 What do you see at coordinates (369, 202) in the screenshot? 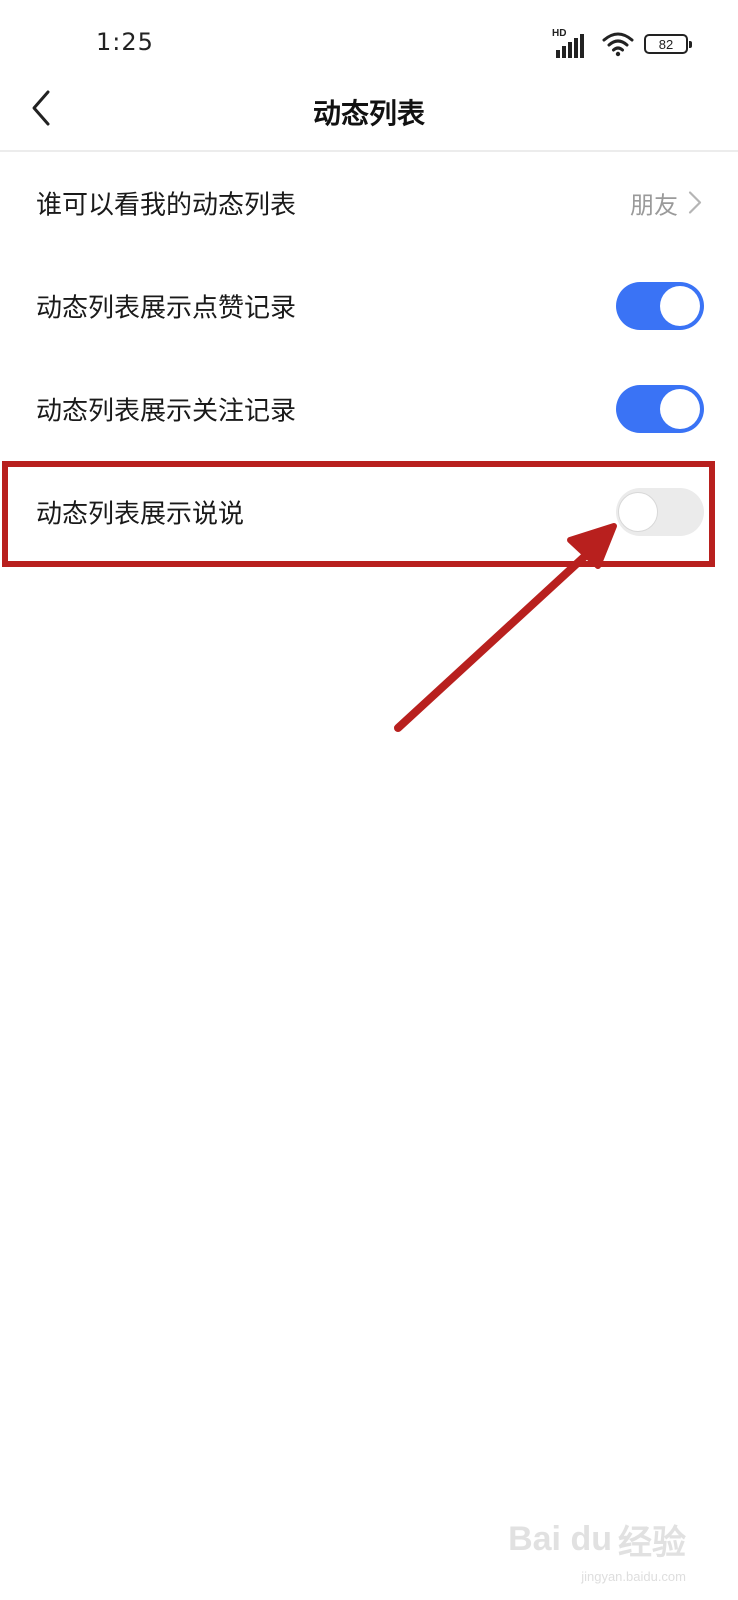
I see `setting-row-visibility: 谁可以看我的动态列表 朋友` at bounding box center [369, 202].